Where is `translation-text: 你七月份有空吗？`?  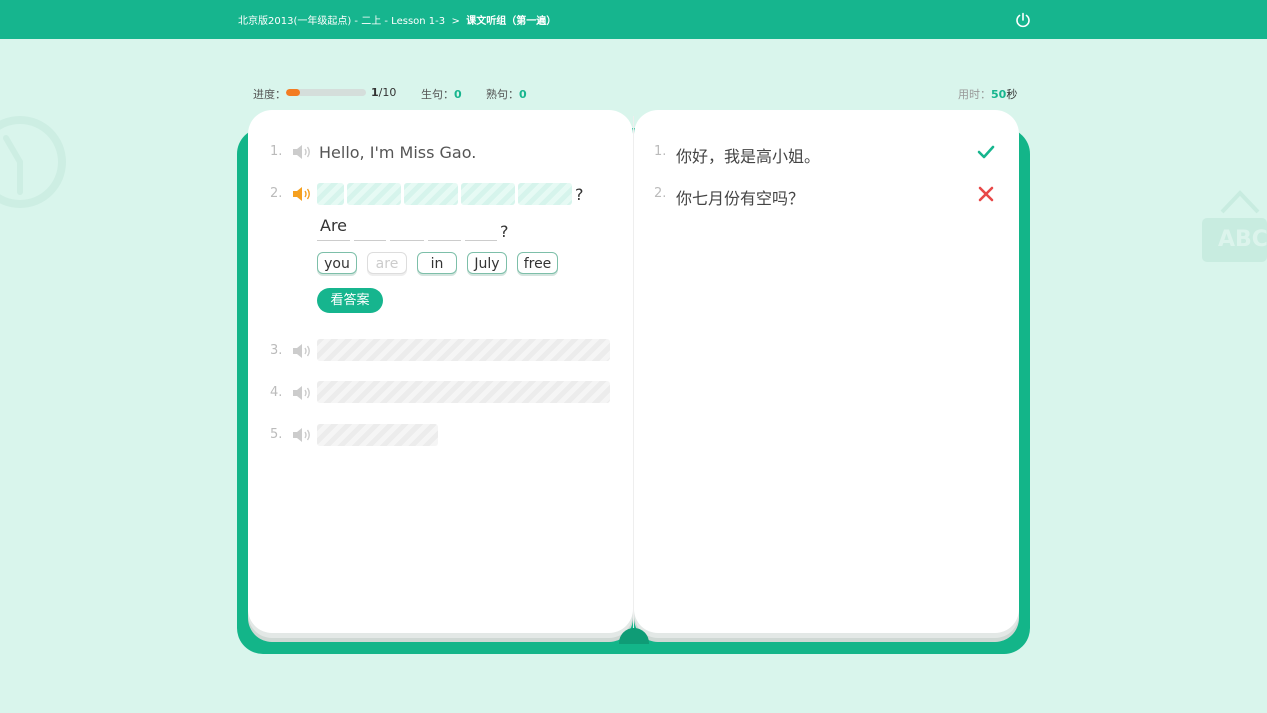 translation-text: 你七月份有空吗？ is located at coordinates (740, 198).